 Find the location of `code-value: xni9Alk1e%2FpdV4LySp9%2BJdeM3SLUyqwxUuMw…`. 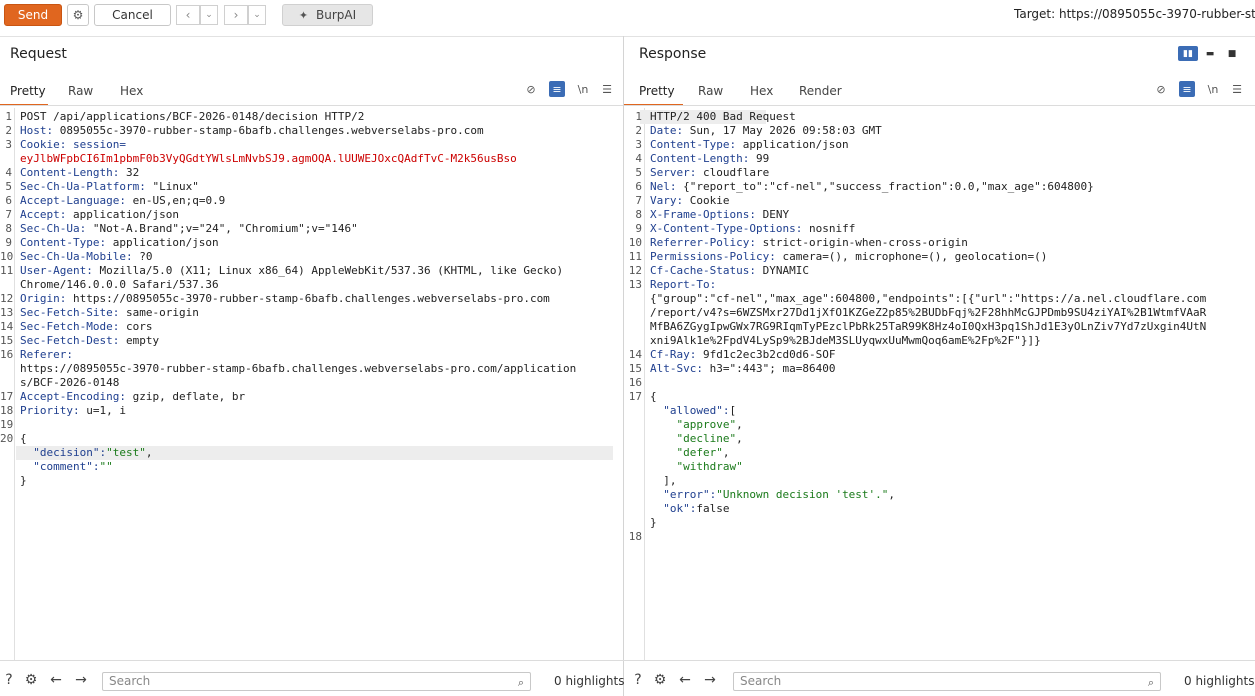

code-value: xni9Alk1e%2FpdV4LySp9%2BJdeM3SLUyqwxUuMw… is located at coordinates (845, 340).